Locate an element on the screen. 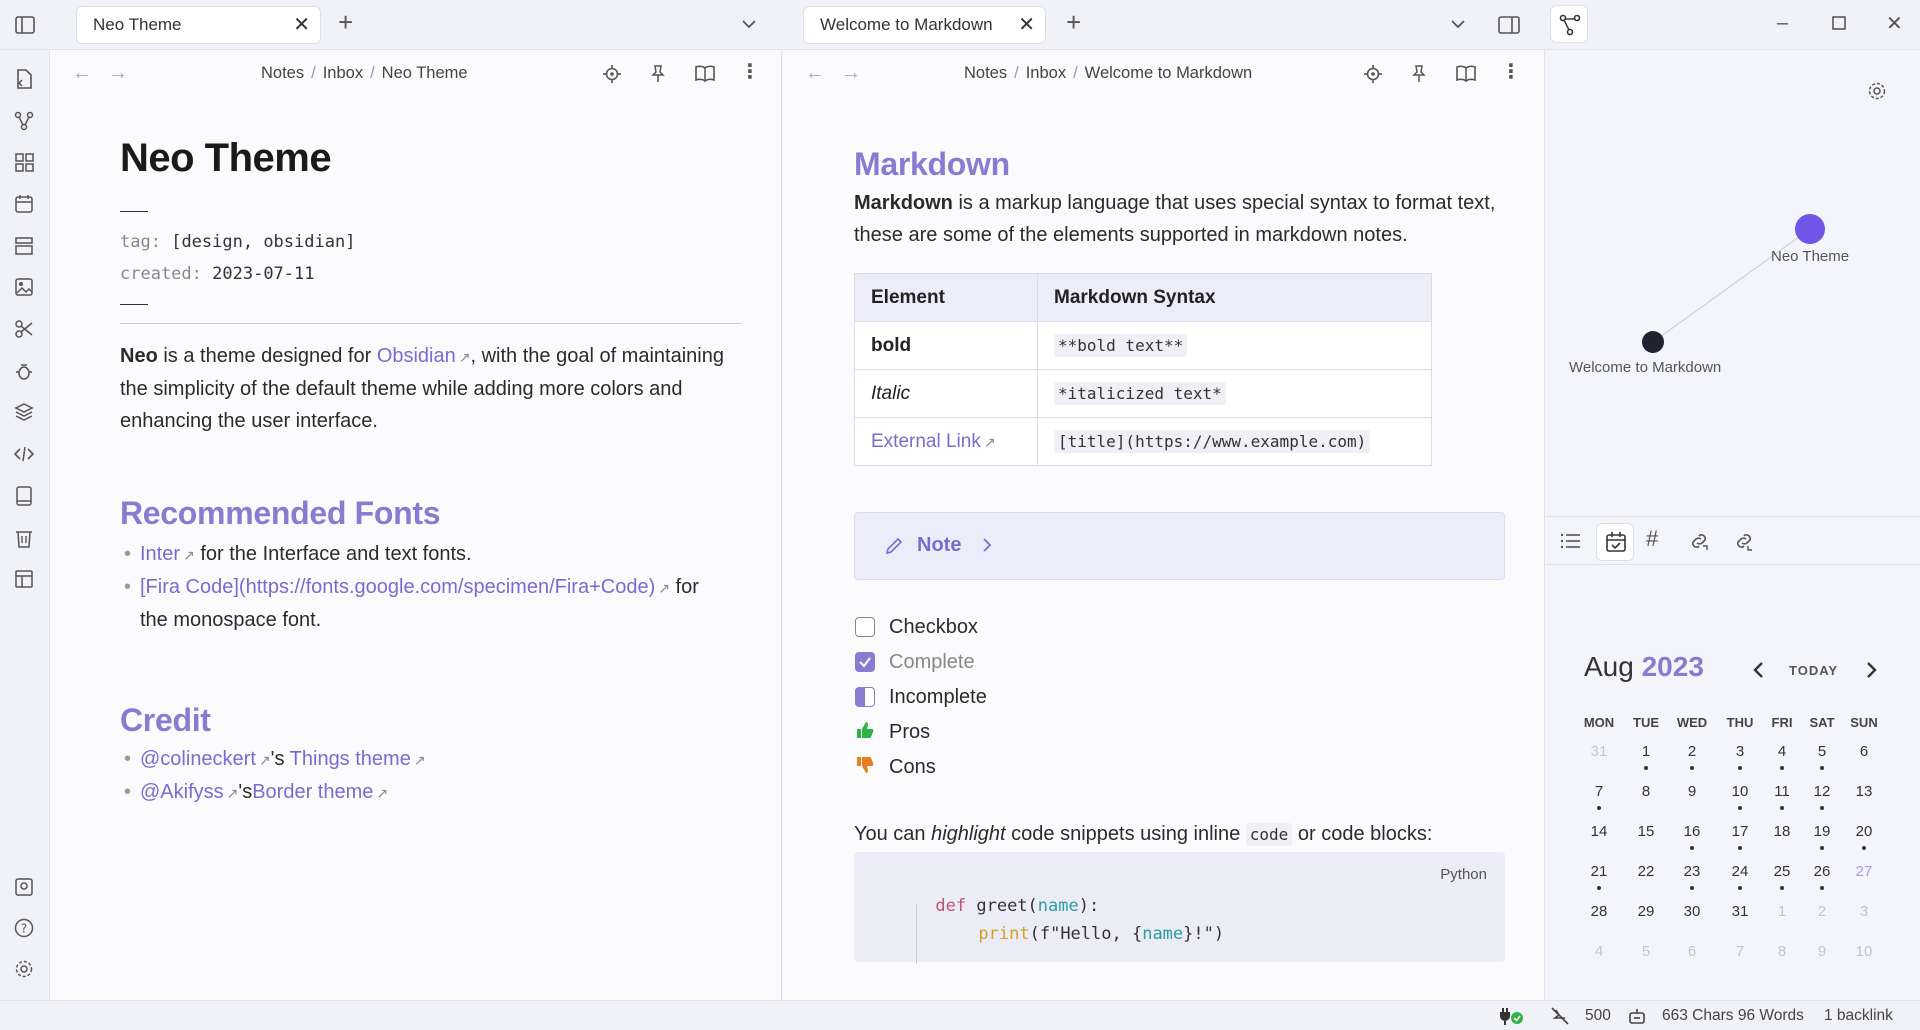  chevron-right-icon is located at coordinates (1871, 670).